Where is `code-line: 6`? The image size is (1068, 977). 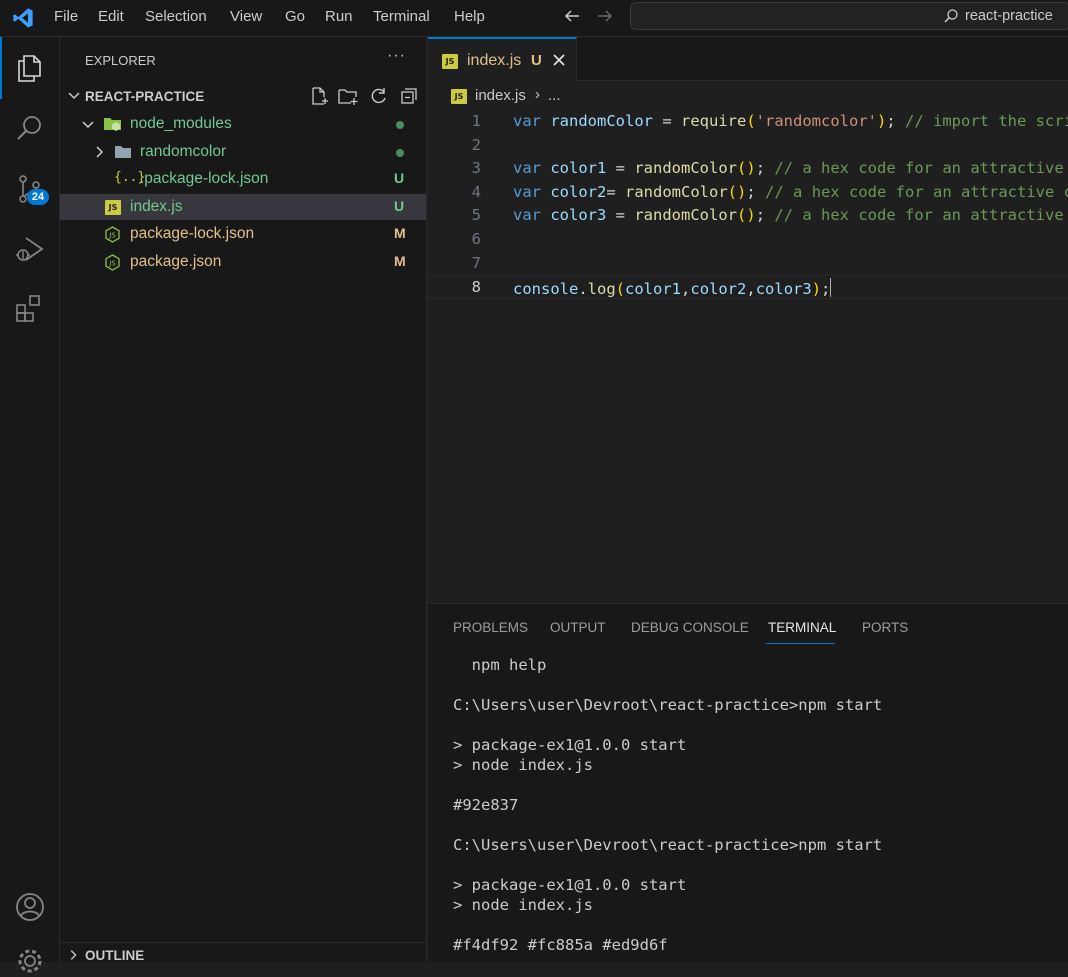 code-line: 6 is located at coordinates (748, 240).